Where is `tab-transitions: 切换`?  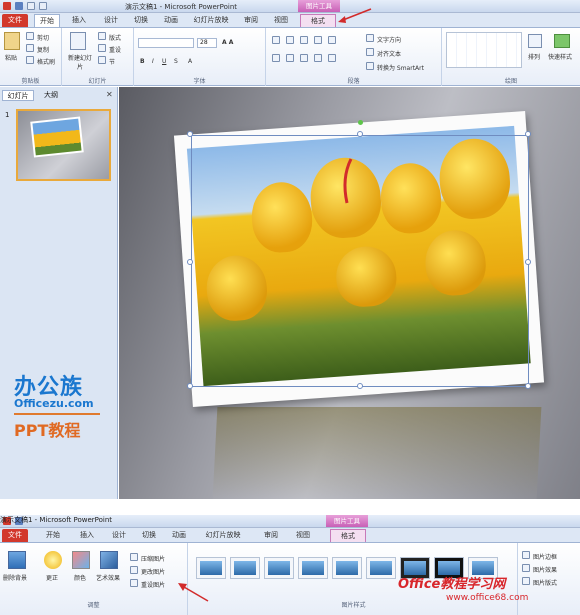
tab-transitions: 切换 is located at coordinates (141, 20).